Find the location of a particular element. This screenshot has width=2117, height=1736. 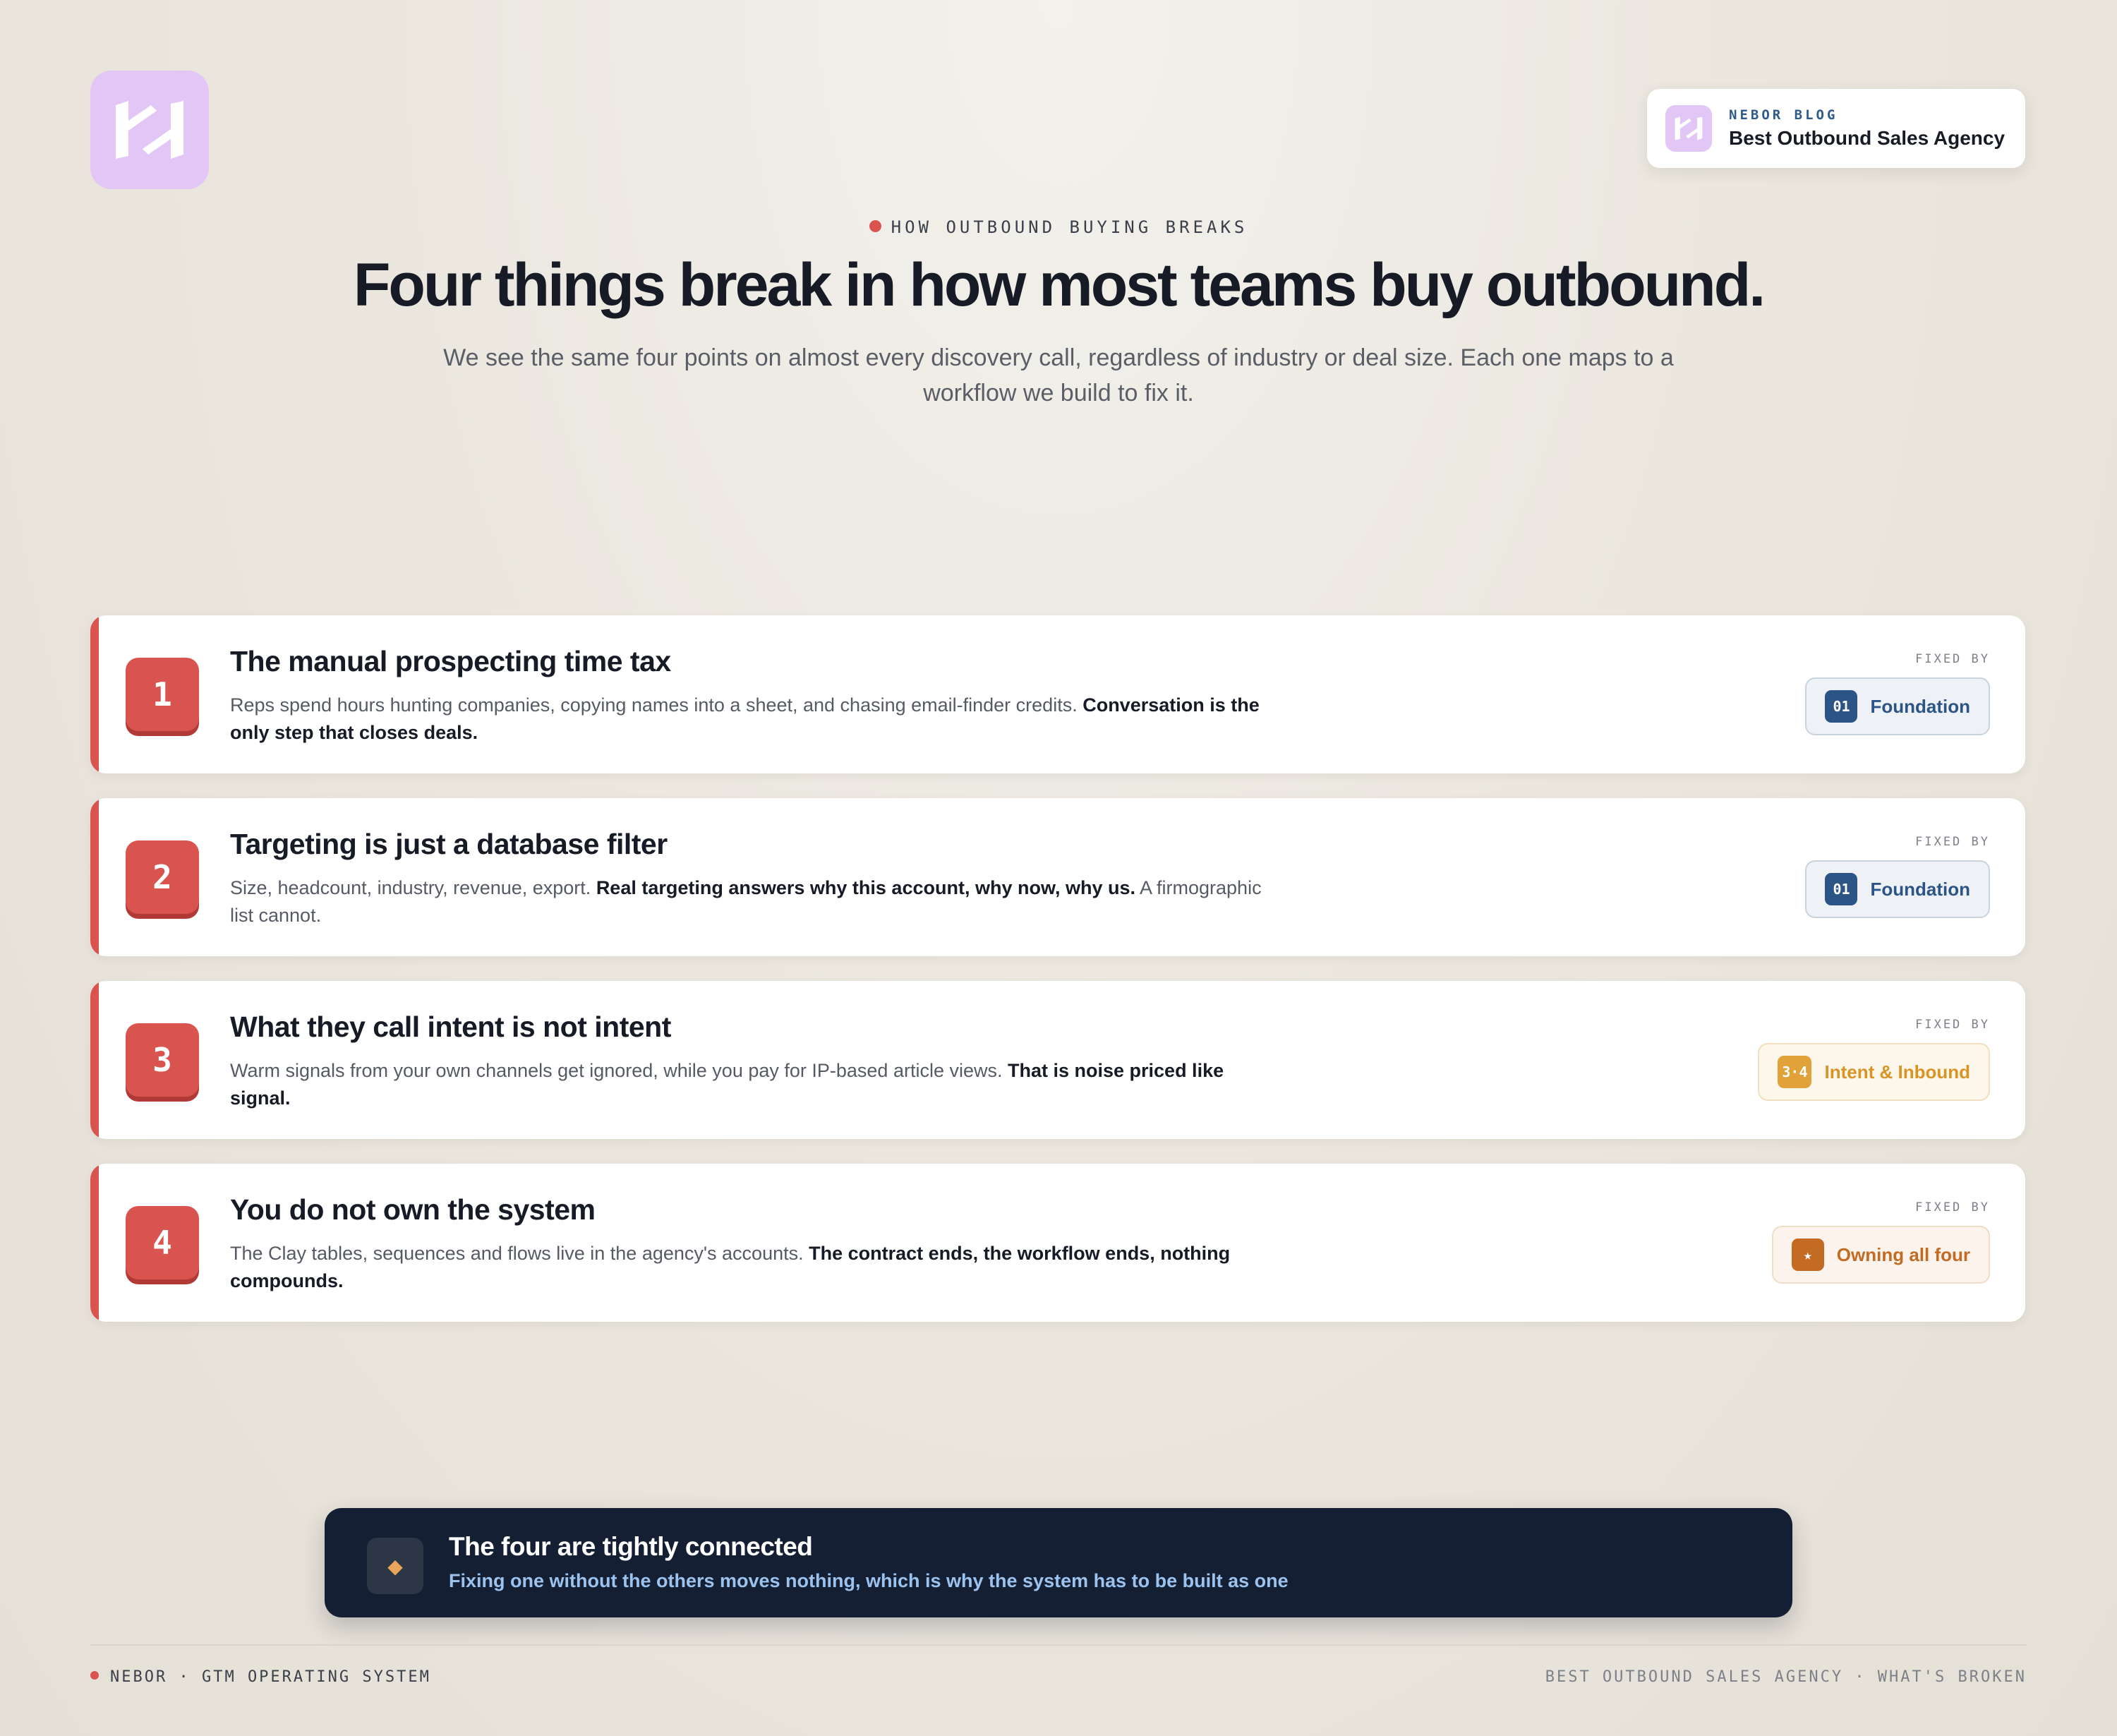

footer-left: NEBOR · GTM OPERATING SYSTEM is located at coordinates (261, 1677).